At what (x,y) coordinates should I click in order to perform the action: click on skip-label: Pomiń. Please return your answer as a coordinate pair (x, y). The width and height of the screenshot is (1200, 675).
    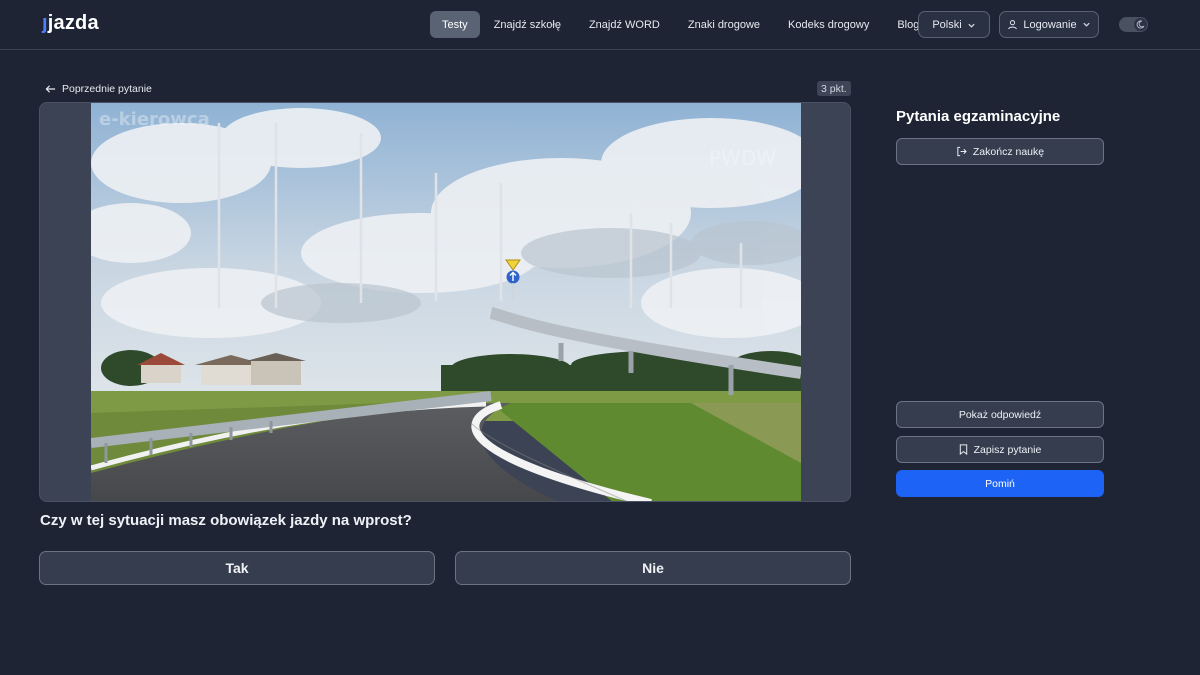
    Looking at the image, I should click on (1000, 483).